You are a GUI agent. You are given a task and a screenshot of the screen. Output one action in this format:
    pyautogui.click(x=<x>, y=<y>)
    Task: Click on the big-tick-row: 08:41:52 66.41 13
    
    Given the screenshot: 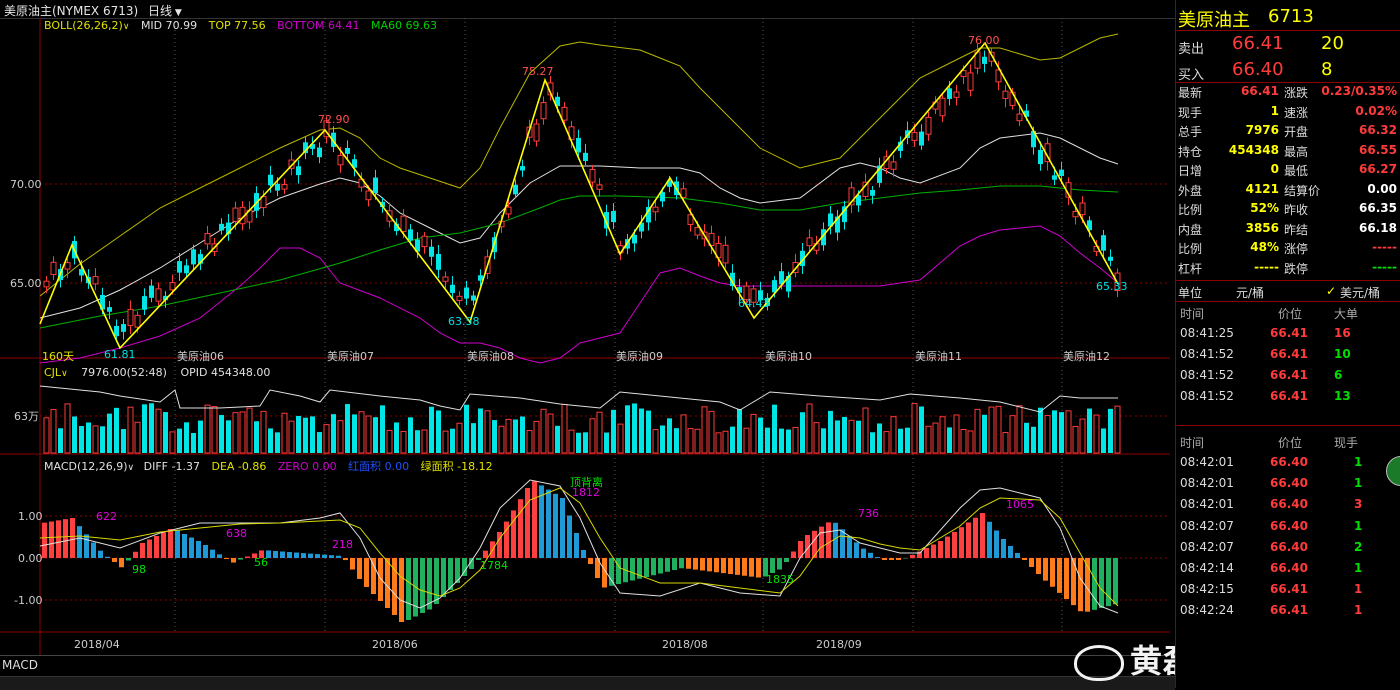 What is the action you would take?
    pyautogui.click(x=1288, y=396)
    